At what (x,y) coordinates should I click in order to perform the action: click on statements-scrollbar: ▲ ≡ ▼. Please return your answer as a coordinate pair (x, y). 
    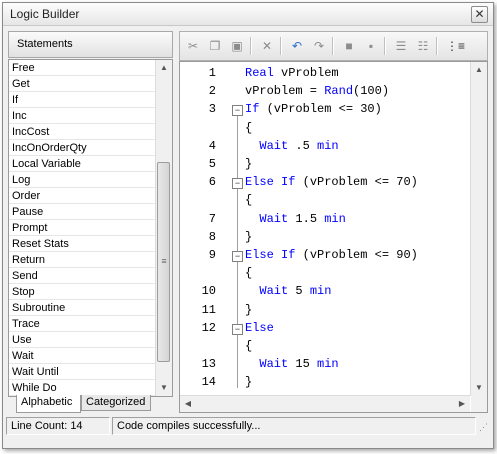
    Looking at the image, I should click on (163, 228).